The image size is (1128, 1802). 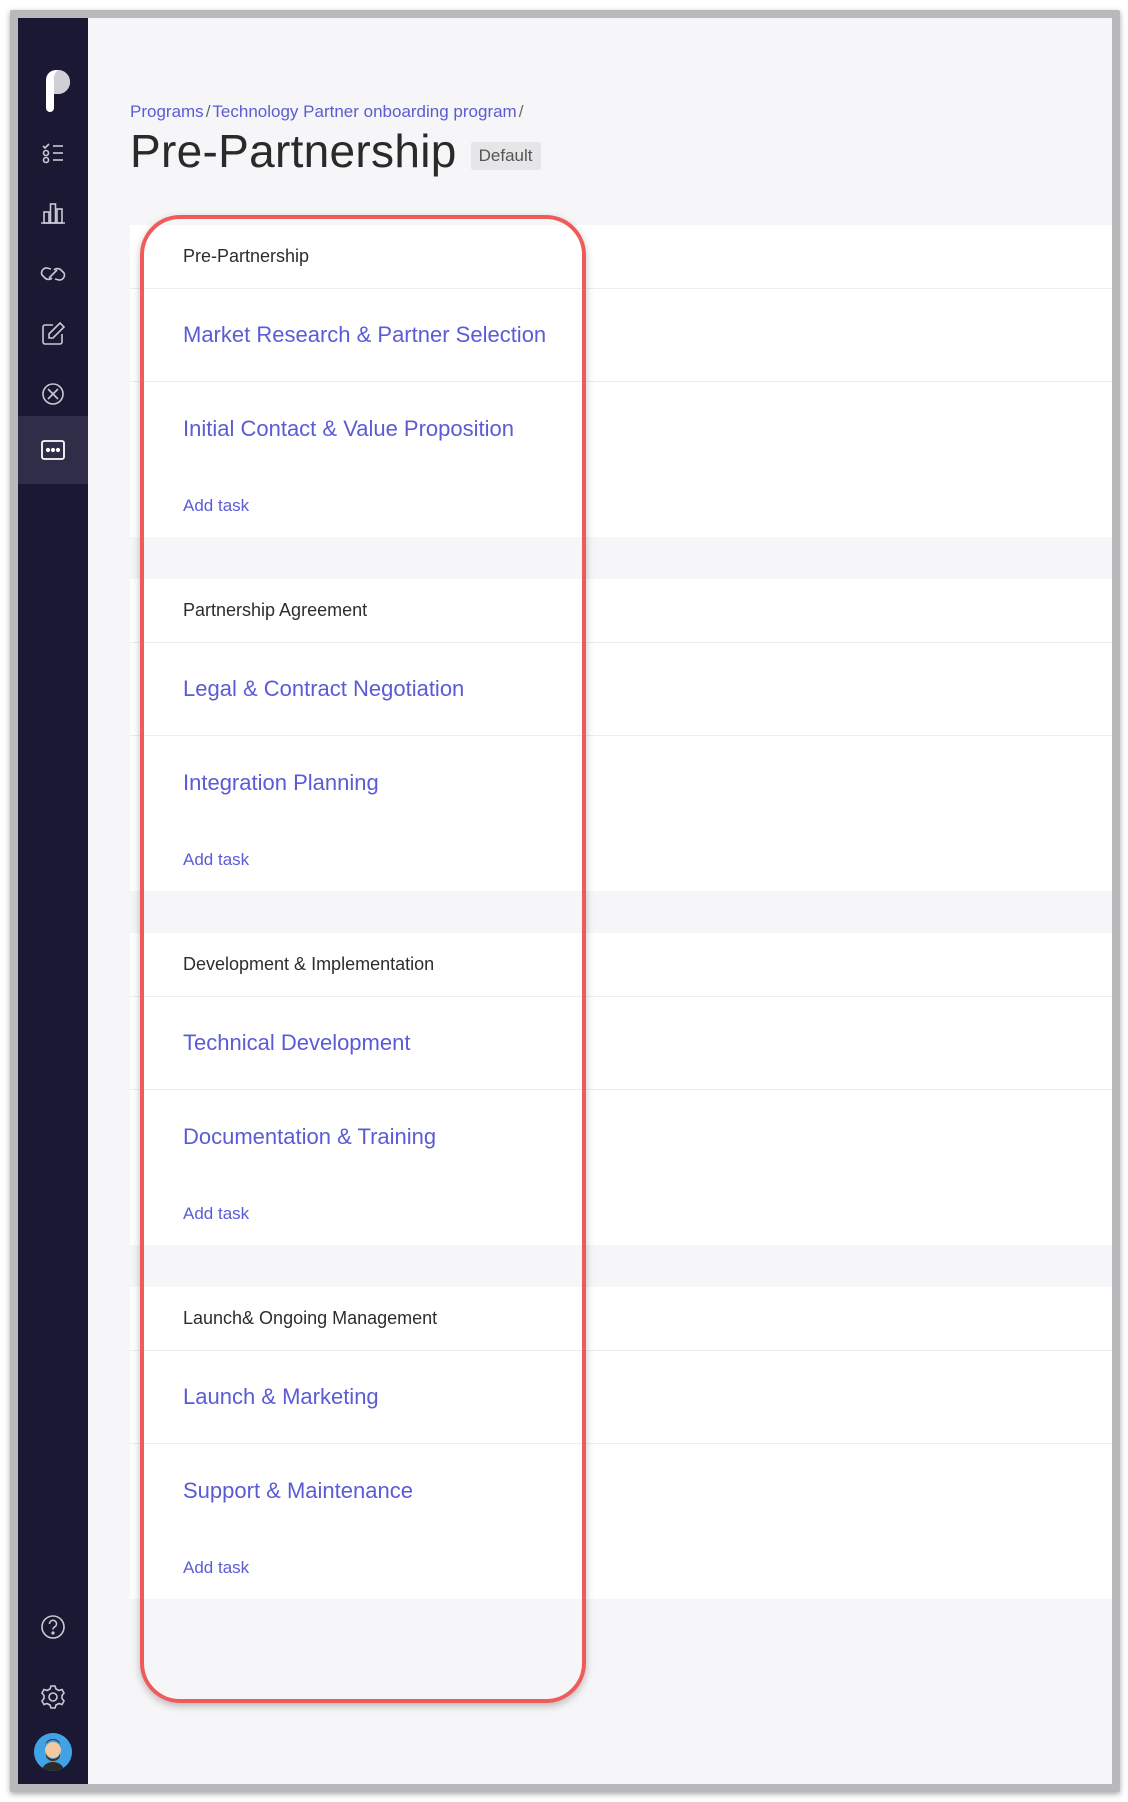 What do you see at coordinates (167, 111) in the screenshot?
I see `breadcrumb-programs: Programs` at bounding box center [167, 111].